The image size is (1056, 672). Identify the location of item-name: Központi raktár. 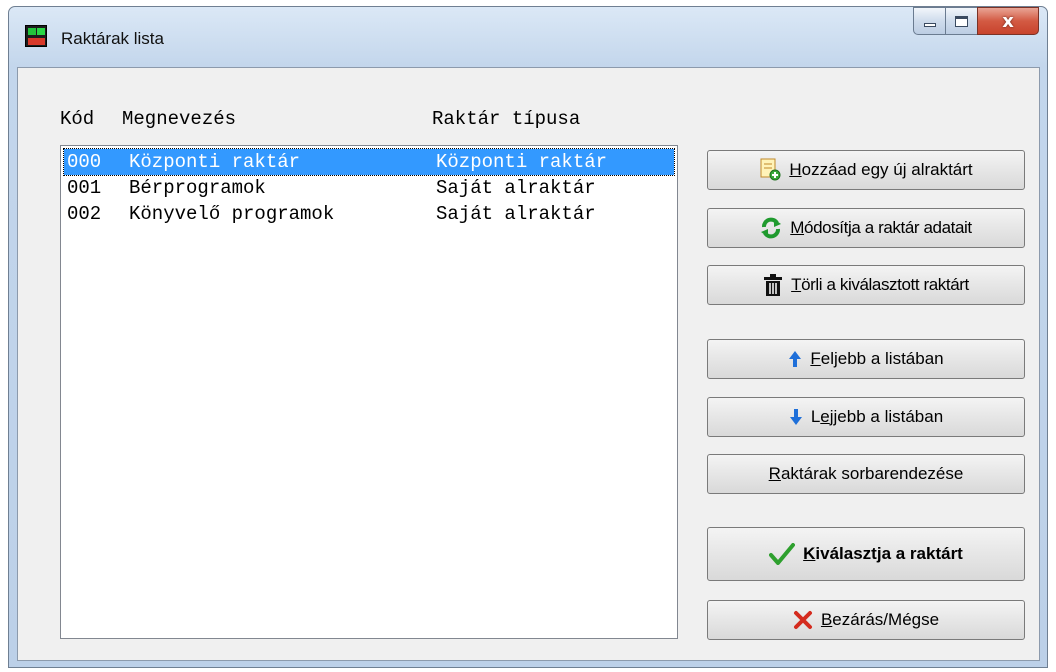
(215, 162).